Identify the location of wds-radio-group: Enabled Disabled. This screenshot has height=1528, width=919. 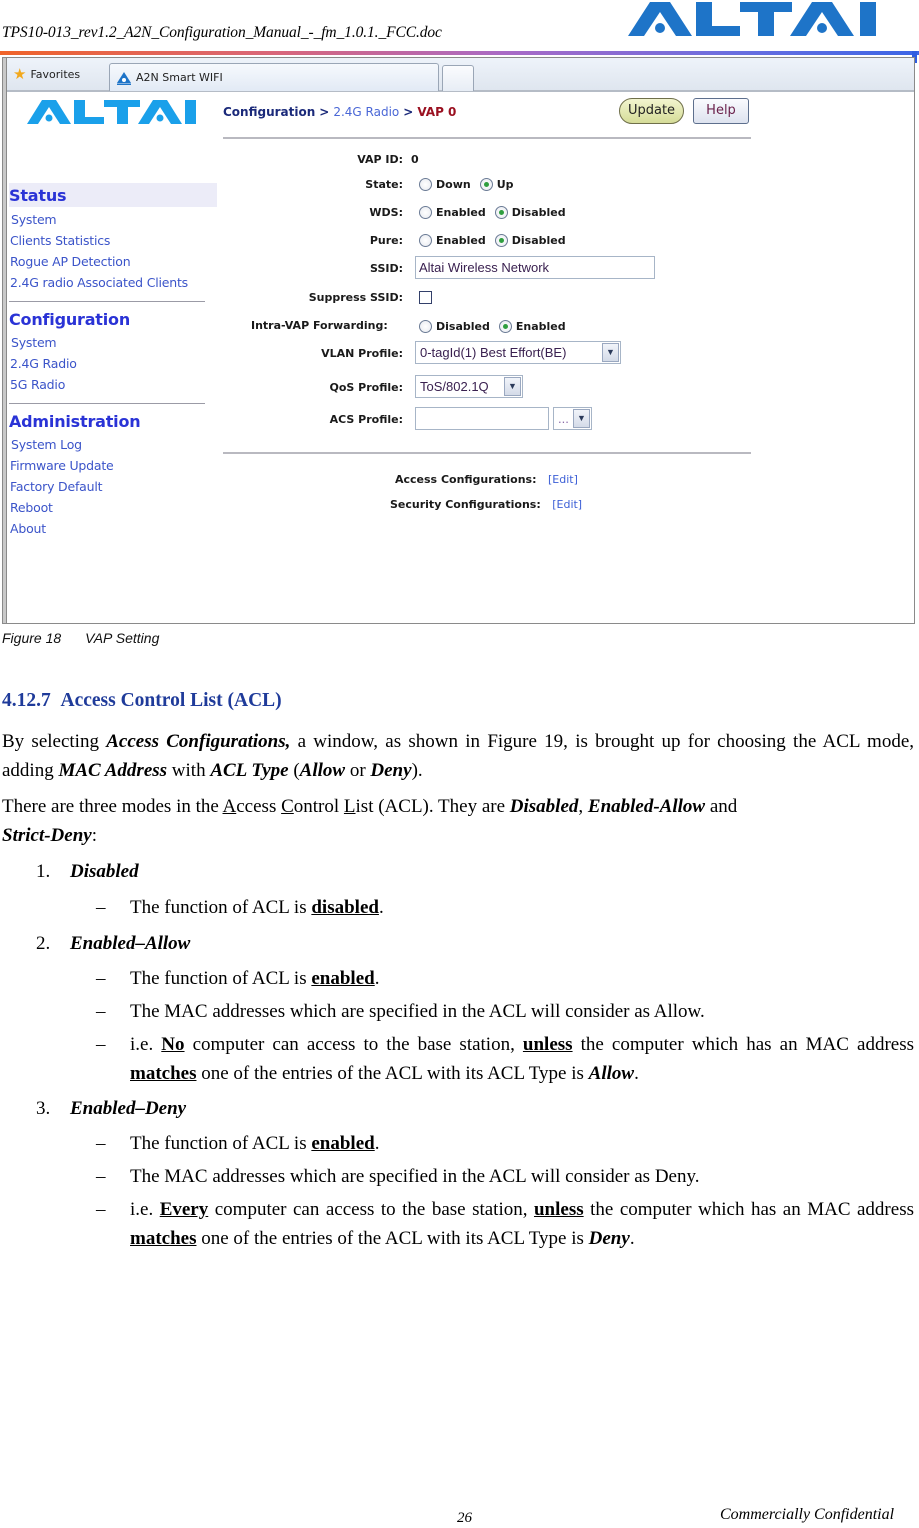
(497, 212).